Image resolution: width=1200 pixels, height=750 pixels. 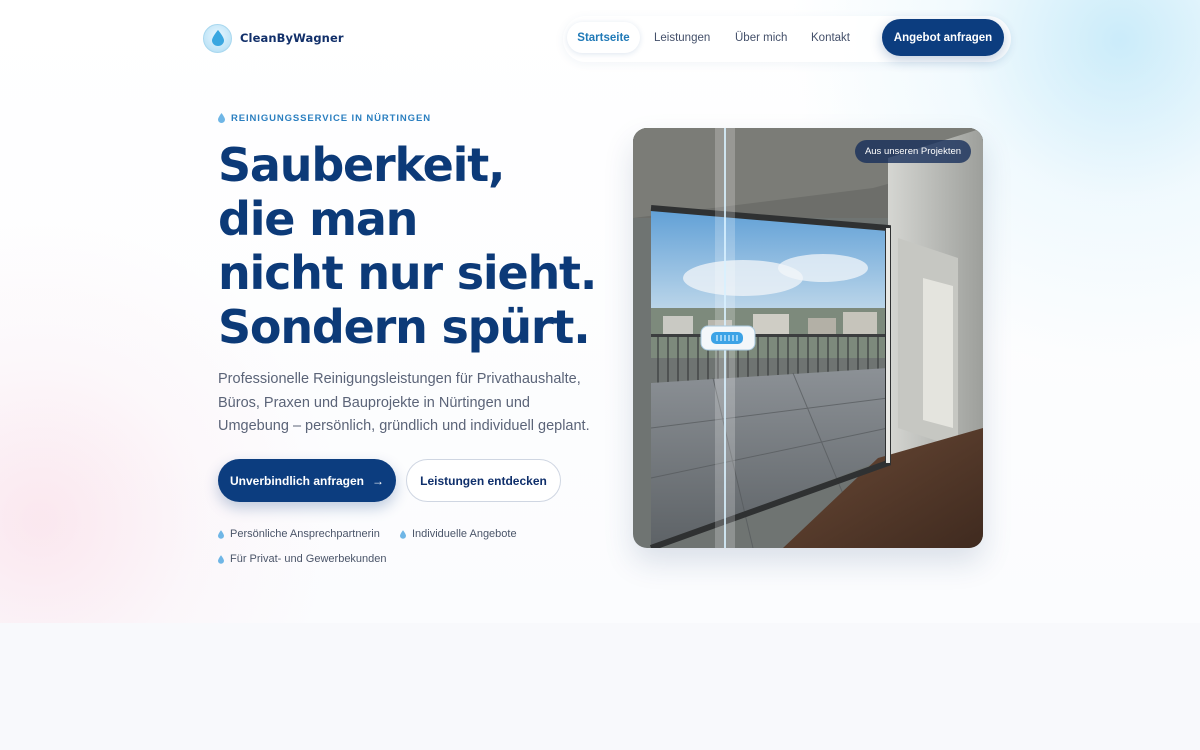 What do you see at coordinates (682, 37) in the screenshot?
I see `nav-item-leistungen: Leistungen` at bounding box center [682, 37].